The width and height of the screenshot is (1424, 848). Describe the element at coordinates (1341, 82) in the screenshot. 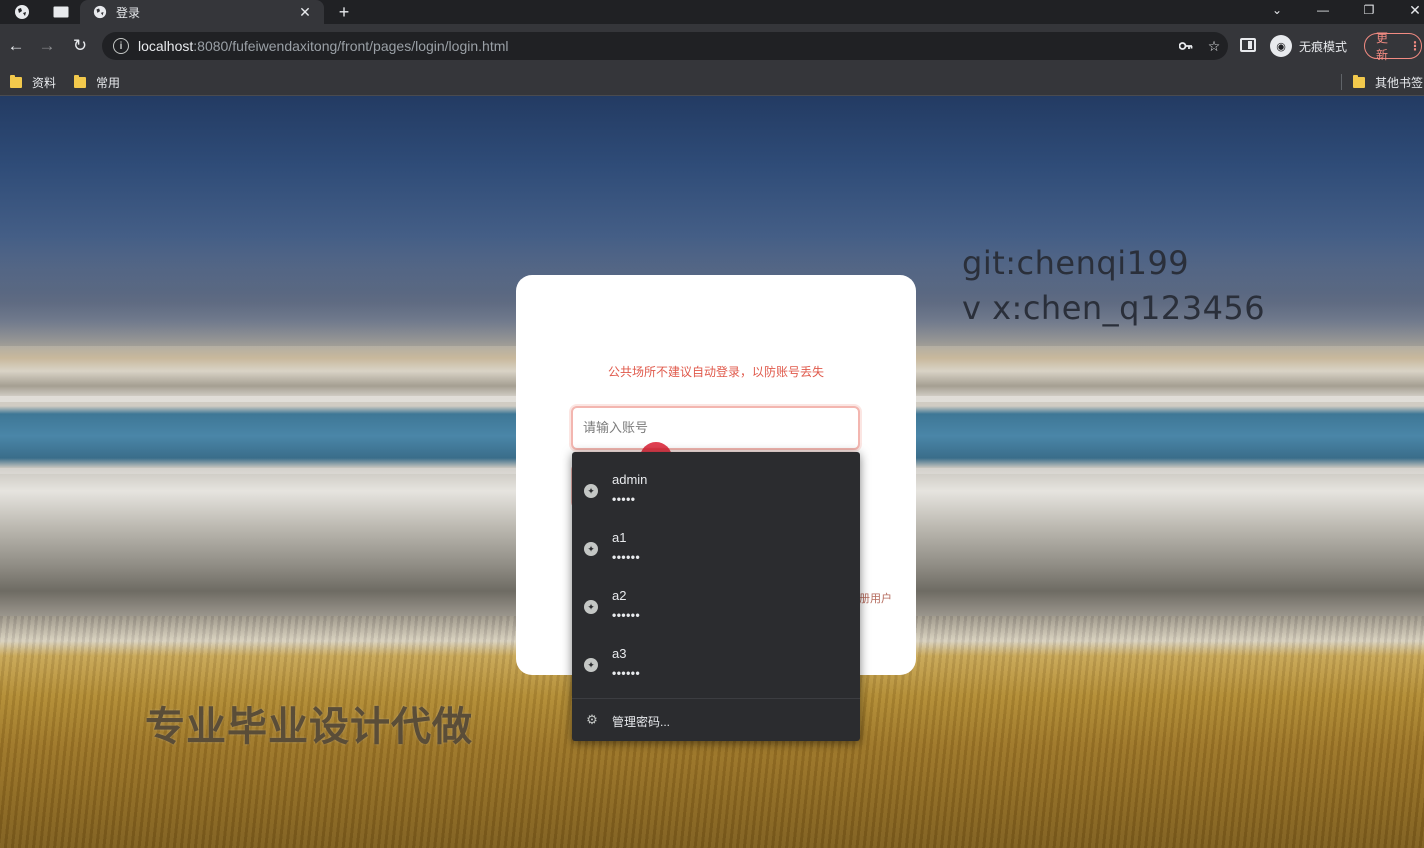

I see `bookmarks-divider` at that location.